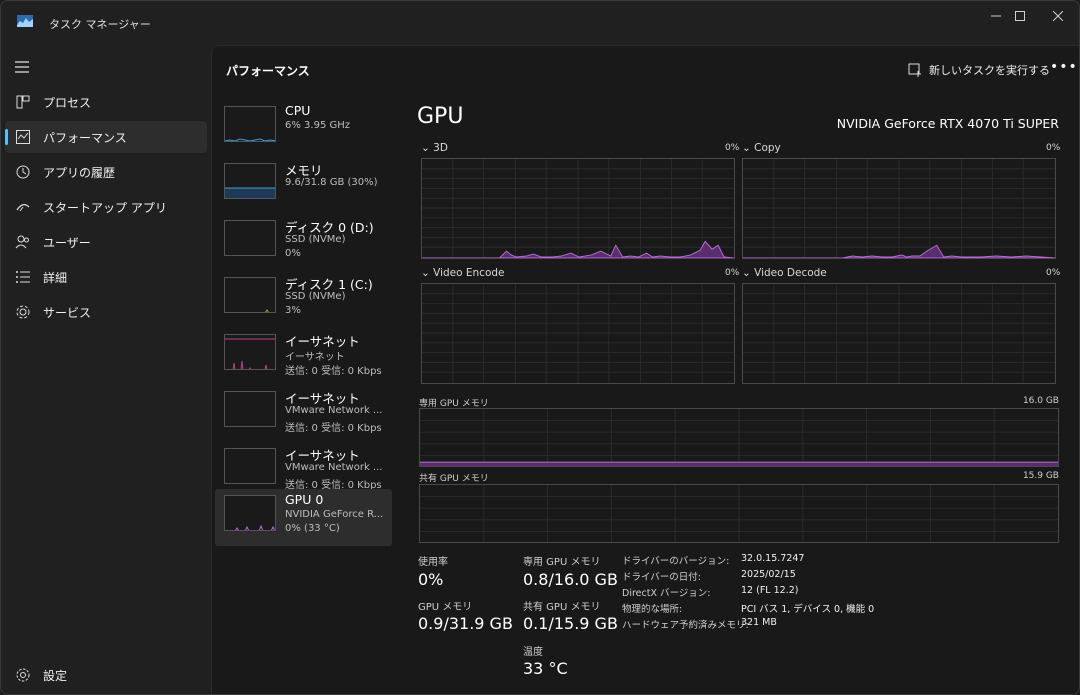 Image resolution: width=1080 pixels, height=695 pixels. Describe the element at coordinates (433, 562) in the screenshot. I see `usage-label: 使用率` at that location.